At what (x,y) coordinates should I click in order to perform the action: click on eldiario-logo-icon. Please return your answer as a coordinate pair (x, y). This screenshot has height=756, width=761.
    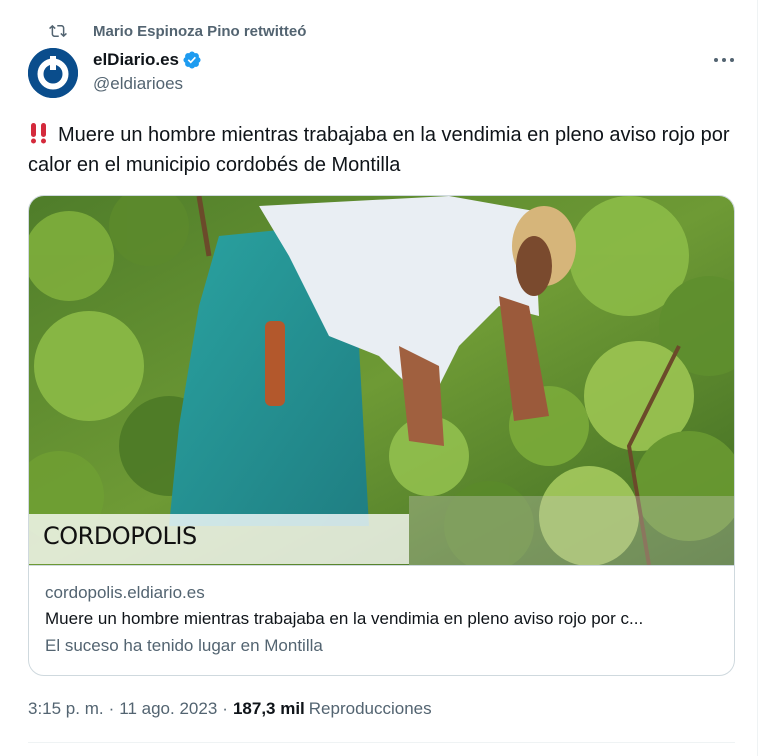
    Looking at the image, I should click on (53, 73).